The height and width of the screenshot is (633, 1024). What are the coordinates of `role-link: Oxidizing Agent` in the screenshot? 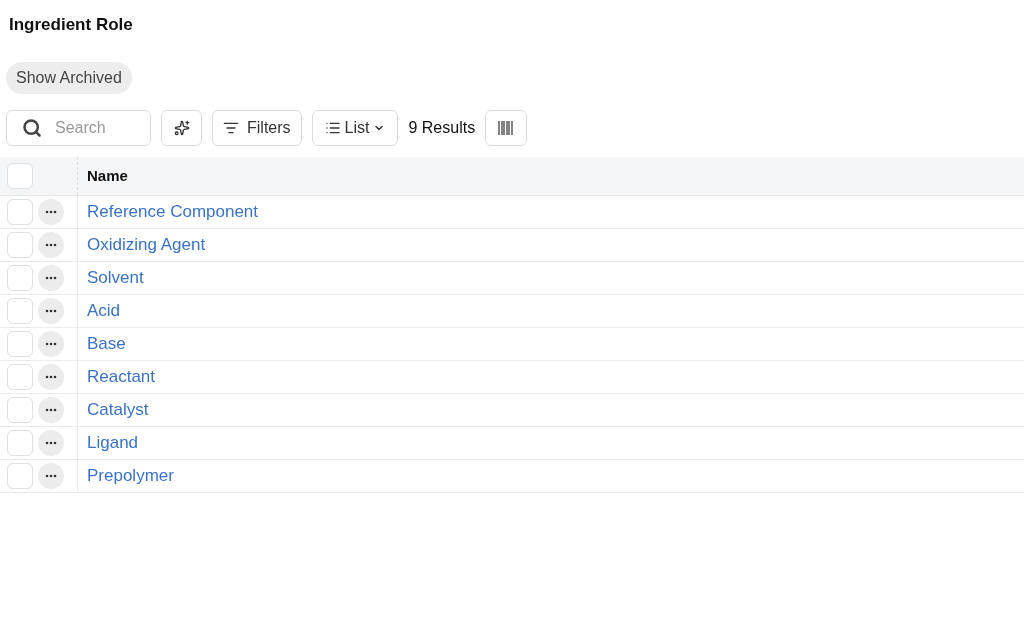 It's located at (146, 245).